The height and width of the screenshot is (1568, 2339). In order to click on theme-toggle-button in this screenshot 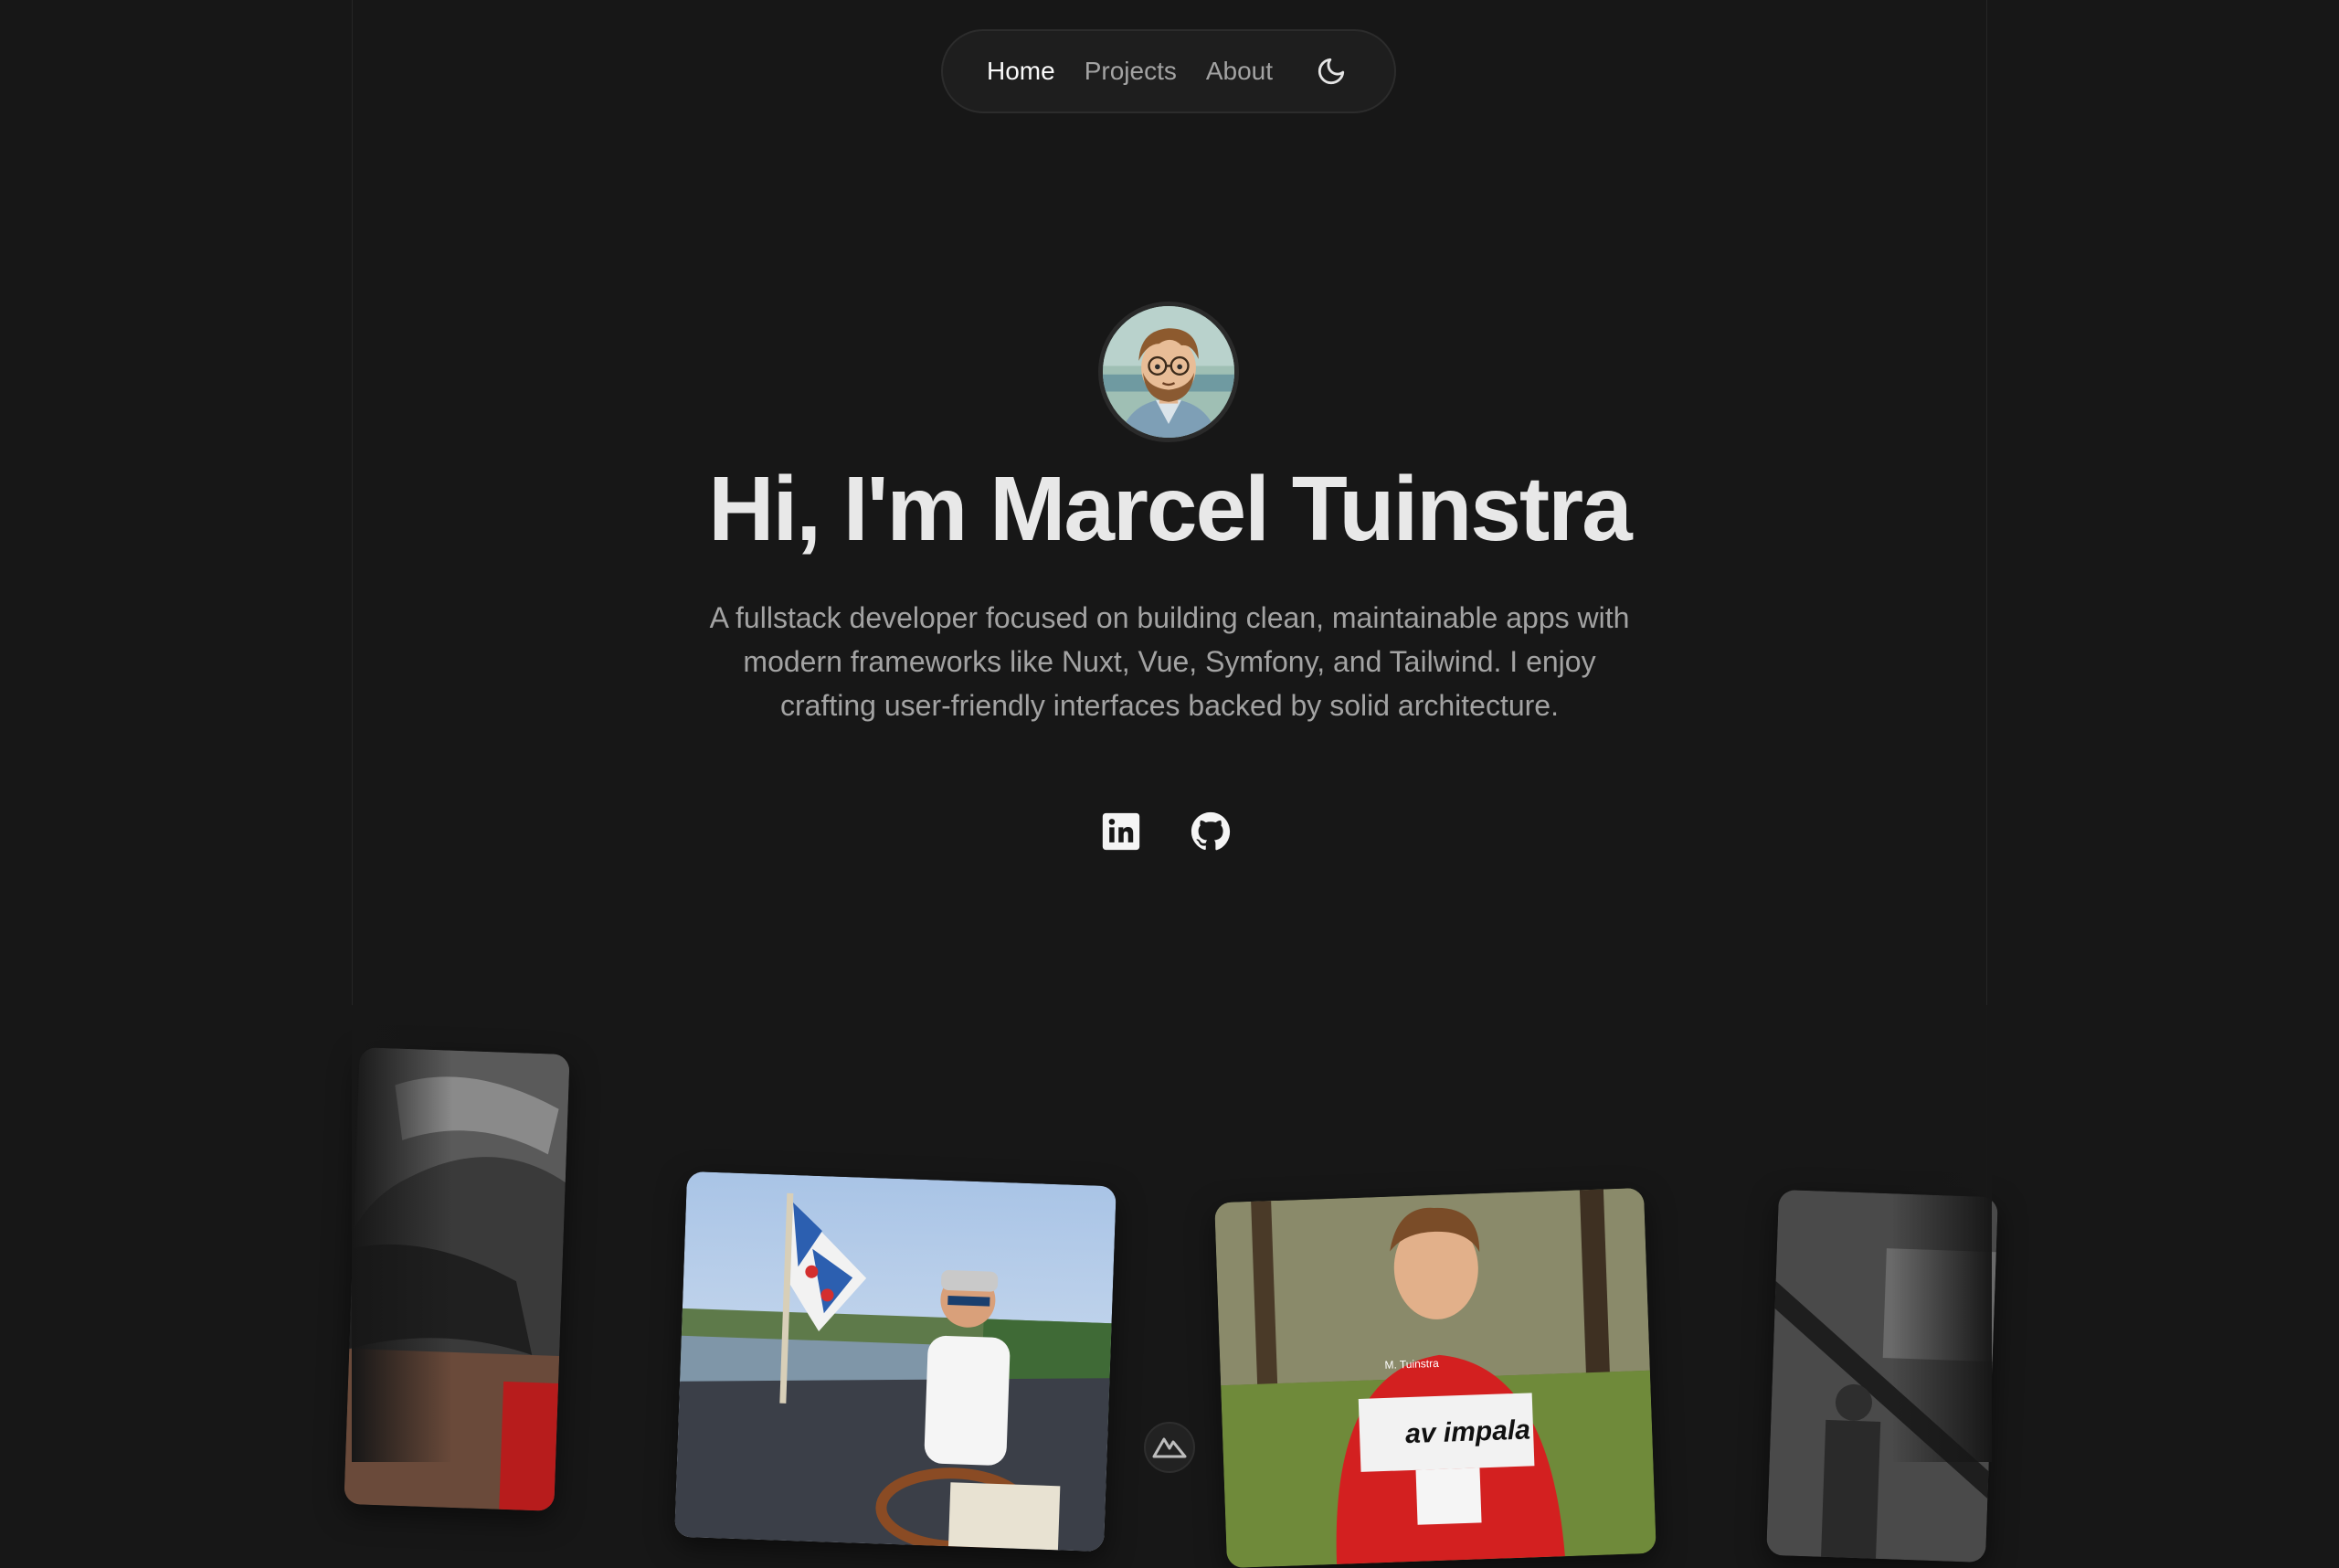, I will do `click(1331, 71)`.